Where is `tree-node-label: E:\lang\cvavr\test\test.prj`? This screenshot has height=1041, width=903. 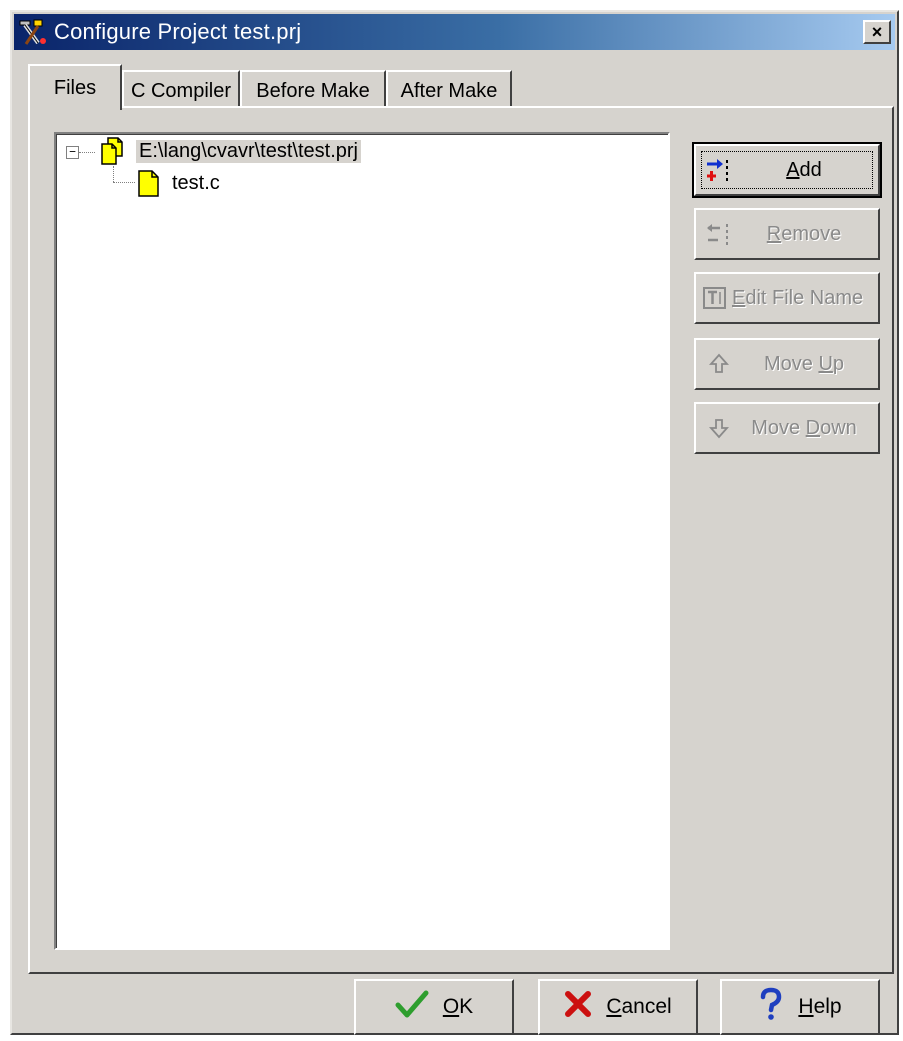
tree-node-label: E:\lang\cvavr\test\test.prj is located at coordinates (248, 151).